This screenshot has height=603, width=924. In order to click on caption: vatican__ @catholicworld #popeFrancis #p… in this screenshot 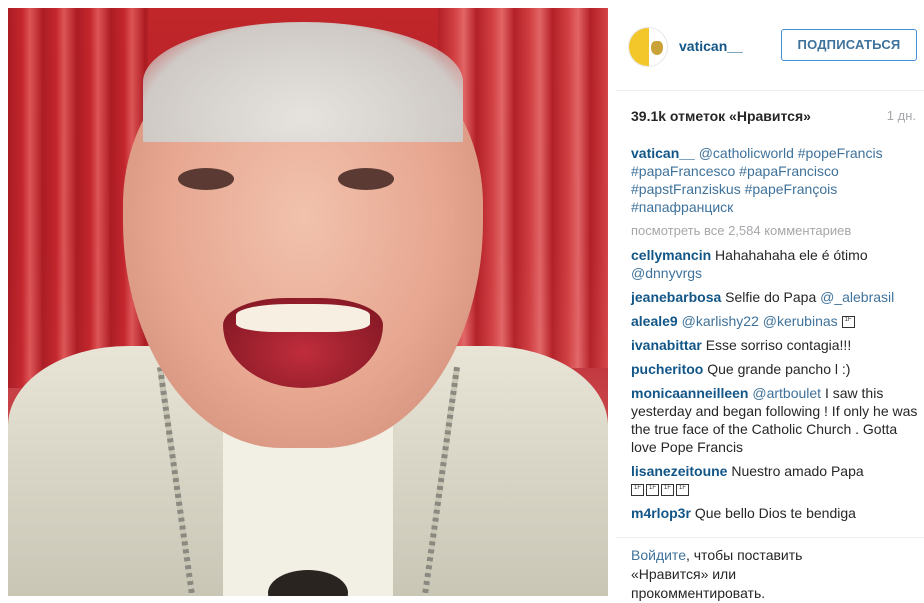, I will do `click(775, 180)`.